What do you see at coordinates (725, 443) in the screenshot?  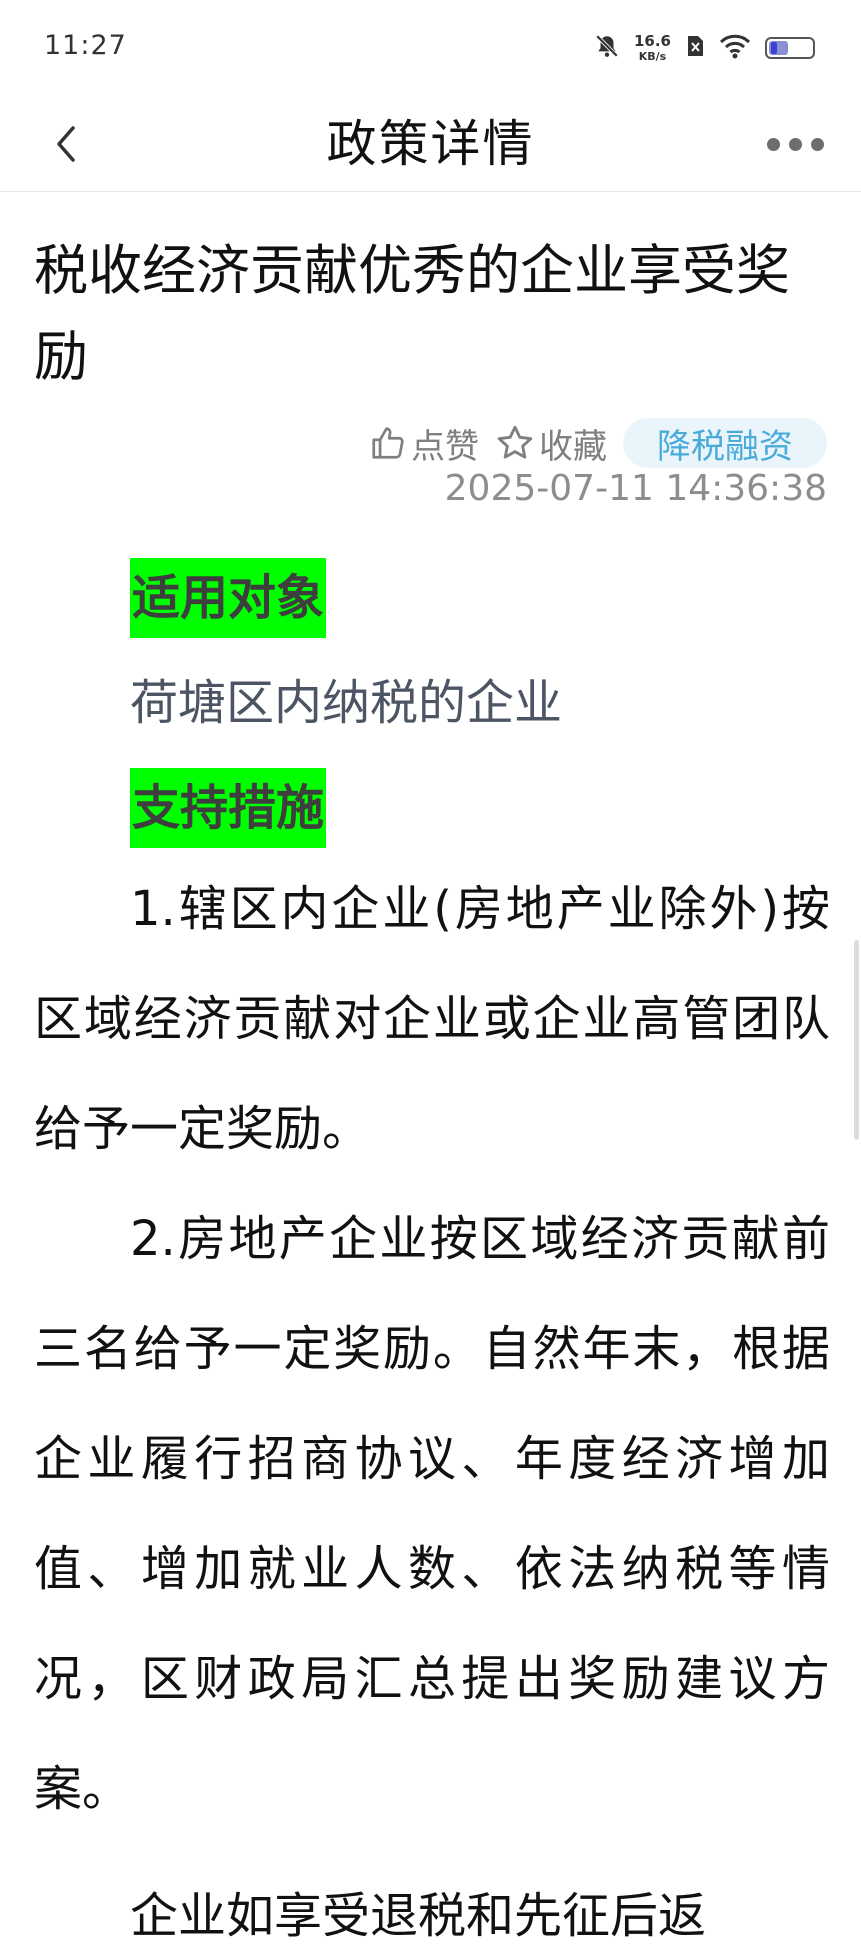 I see `category-tag: 降税融资` at bounding box center [725, 443].